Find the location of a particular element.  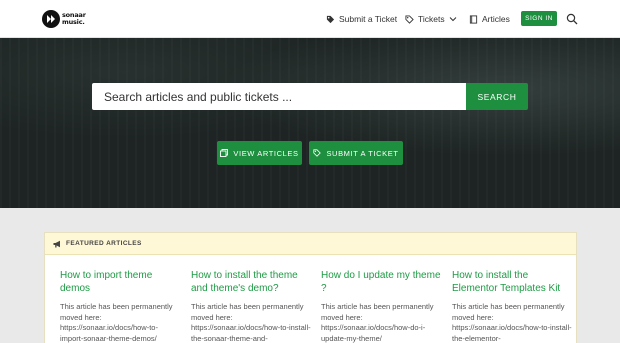

featured-articles-header: FEATURED ARTICLES is located at coordinates (310, 244).